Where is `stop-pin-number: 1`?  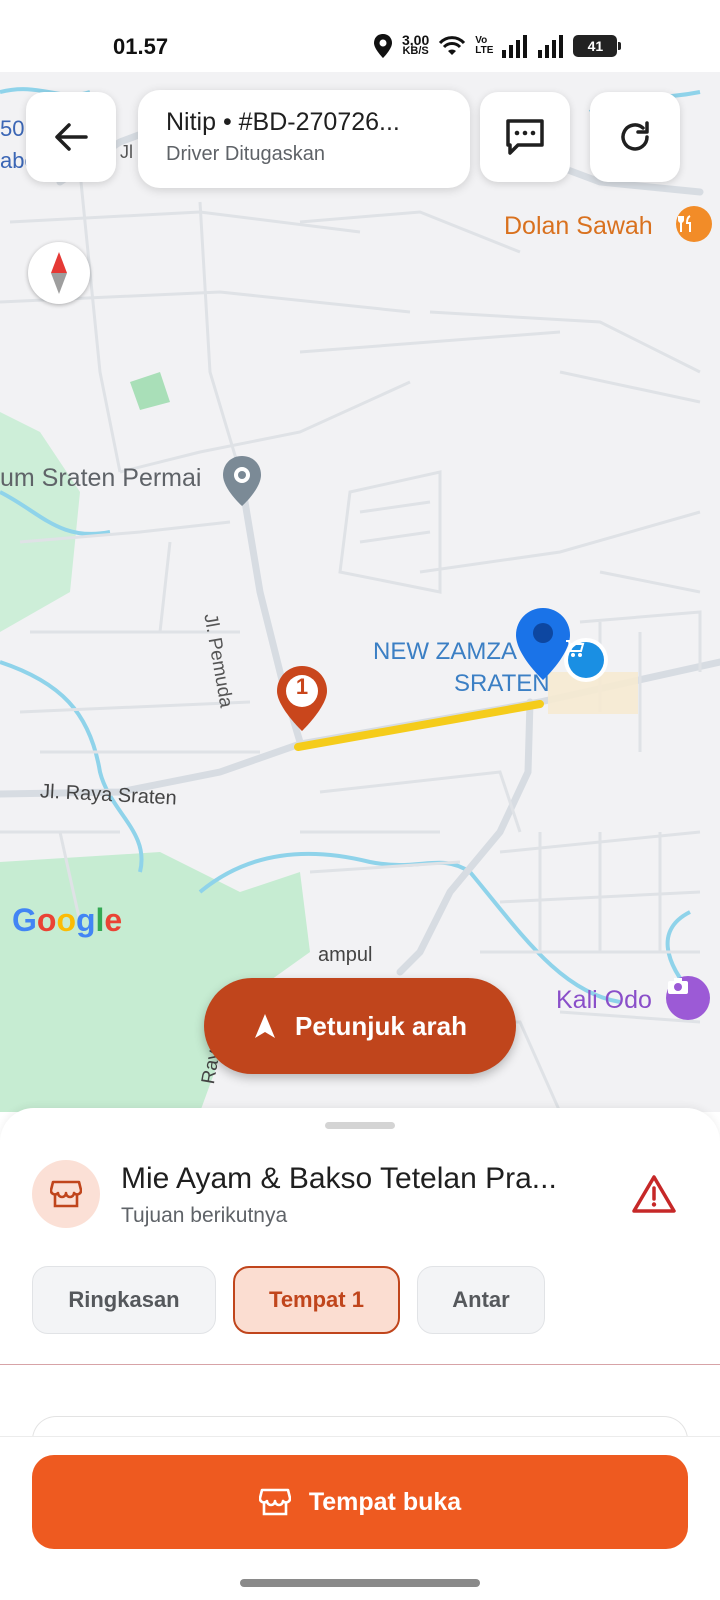 stop-pin-number: 1 is located at coordinates (302, 686).